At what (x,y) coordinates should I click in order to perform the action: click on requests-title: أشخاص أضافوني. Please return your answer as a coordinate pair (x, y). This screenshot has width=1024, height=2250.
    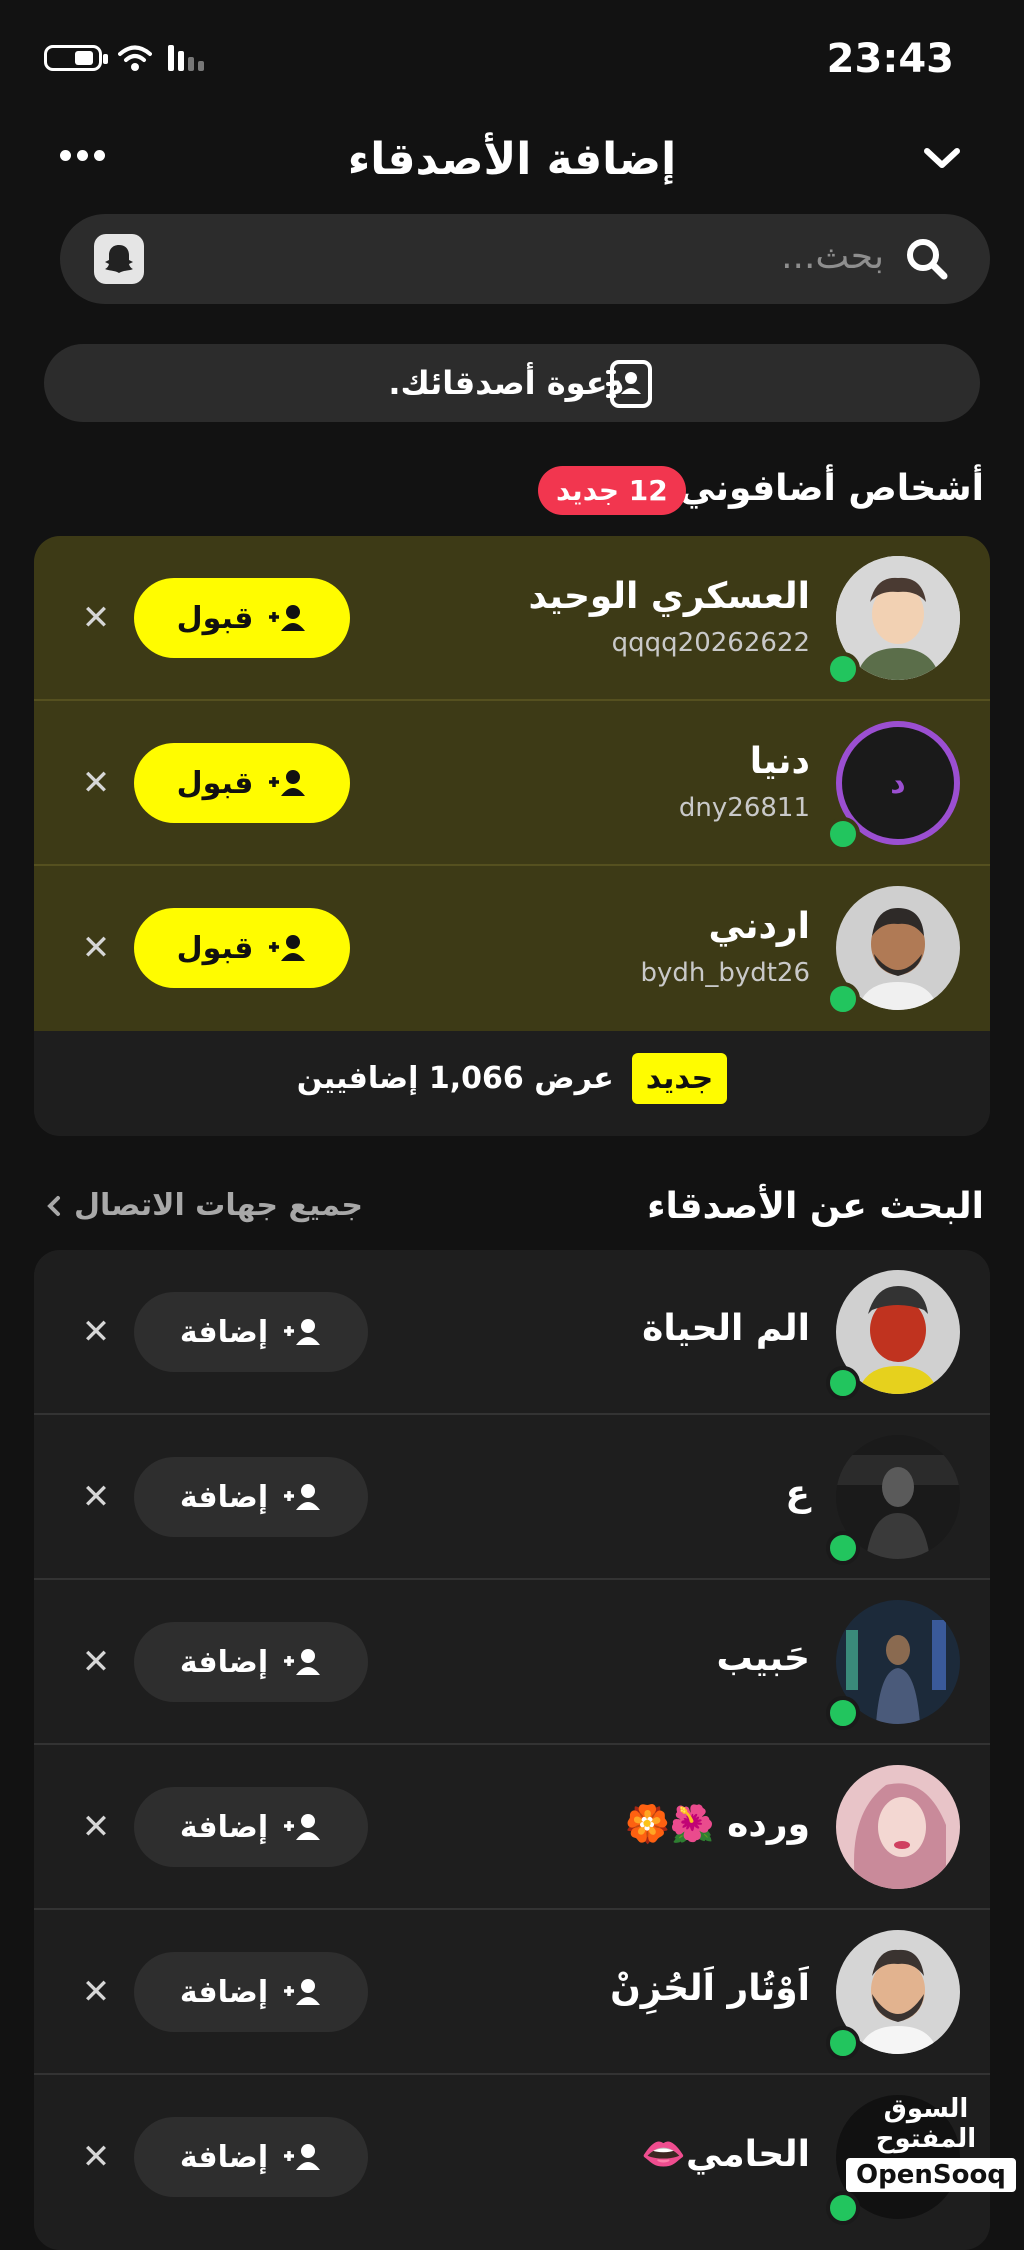
    Looking at the image, I should click on (831, 488).